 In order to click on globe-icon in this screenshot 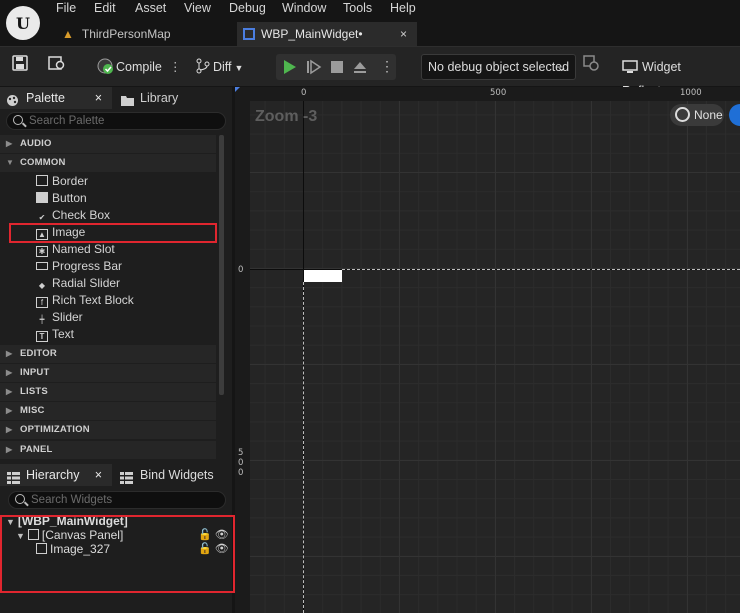, I will do `click(682, 114)`.